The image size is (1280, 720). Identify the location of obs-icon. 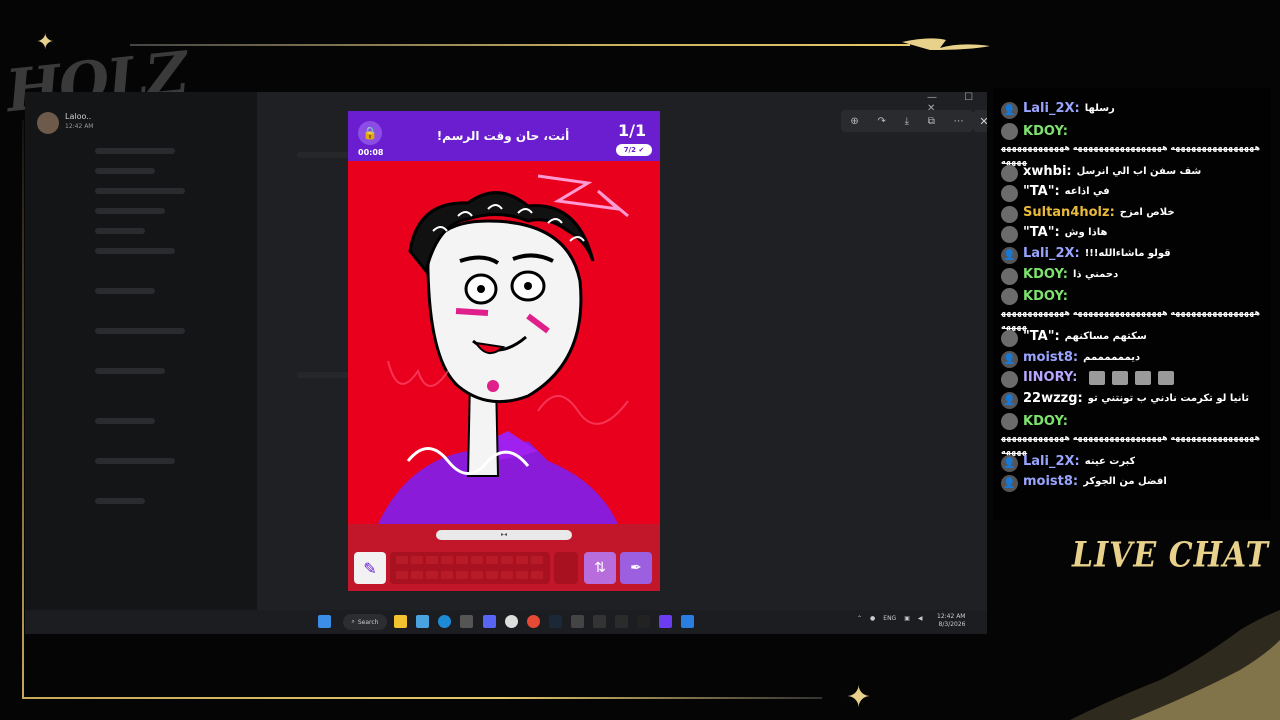
(511, 621).